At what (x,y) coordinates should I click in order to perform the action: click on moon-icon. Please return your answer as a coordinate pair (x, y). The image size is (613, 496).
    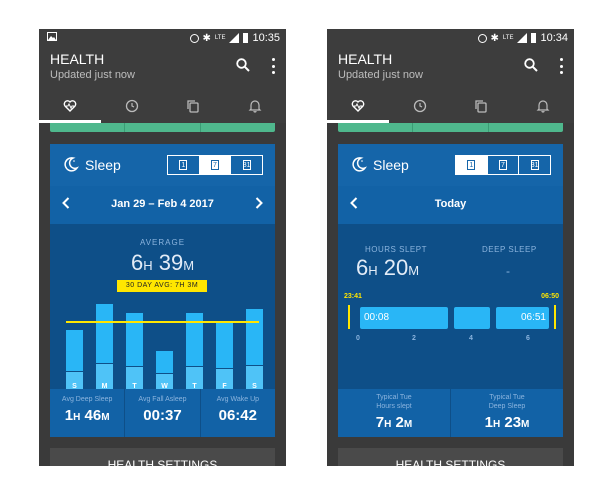
    Looking at the image, I should click on (359, 164).